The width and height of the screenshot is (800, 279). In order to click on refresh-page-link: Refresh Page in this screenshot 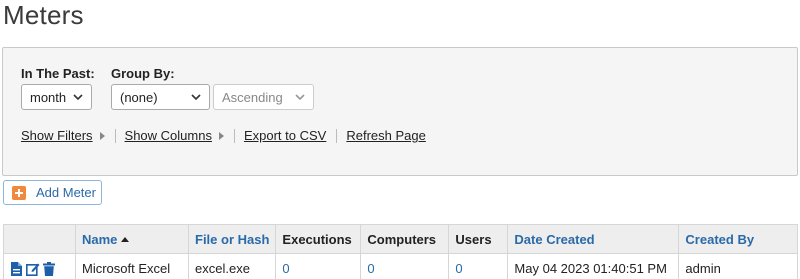, I will do `click(386, 135)`.